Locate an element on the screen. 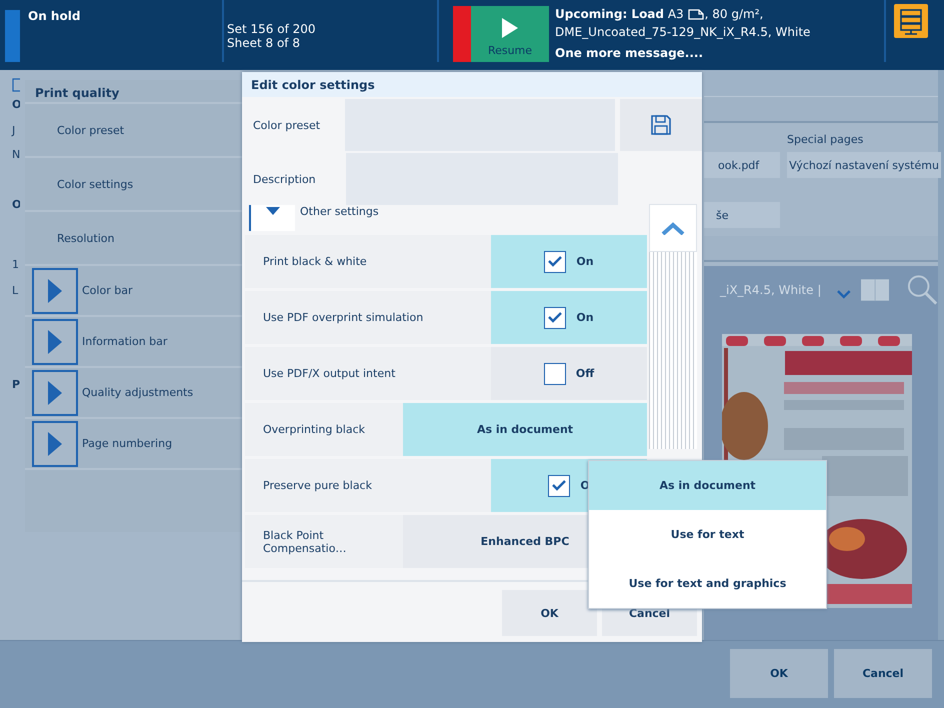 The height and width of the screenshot is (708, 944). toggle-control: Off is located at coordinates (569, 373).